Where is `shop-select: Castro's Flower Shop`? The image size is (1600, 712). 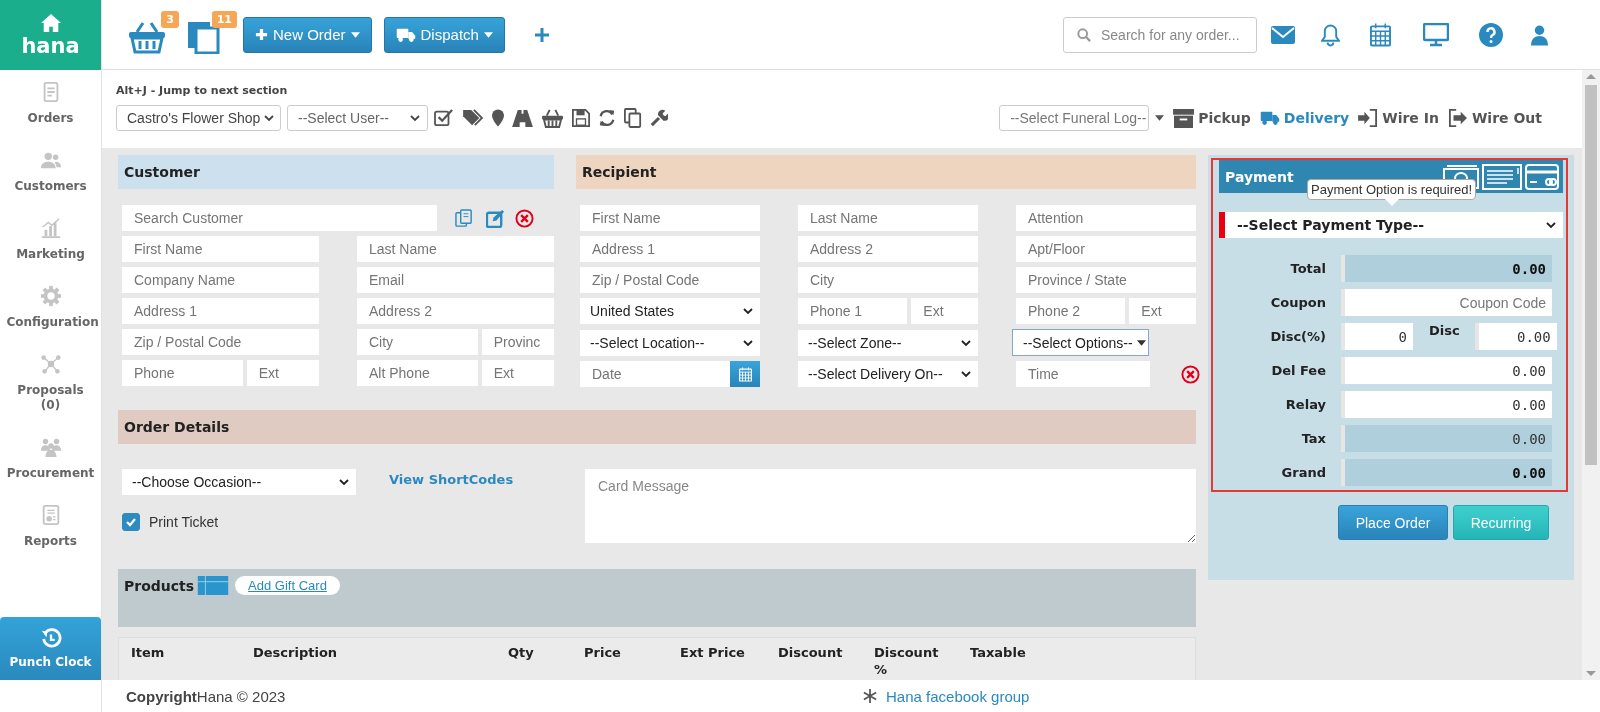
shop-select: Castro's Flower Shop is located at coordinates (198, 118).